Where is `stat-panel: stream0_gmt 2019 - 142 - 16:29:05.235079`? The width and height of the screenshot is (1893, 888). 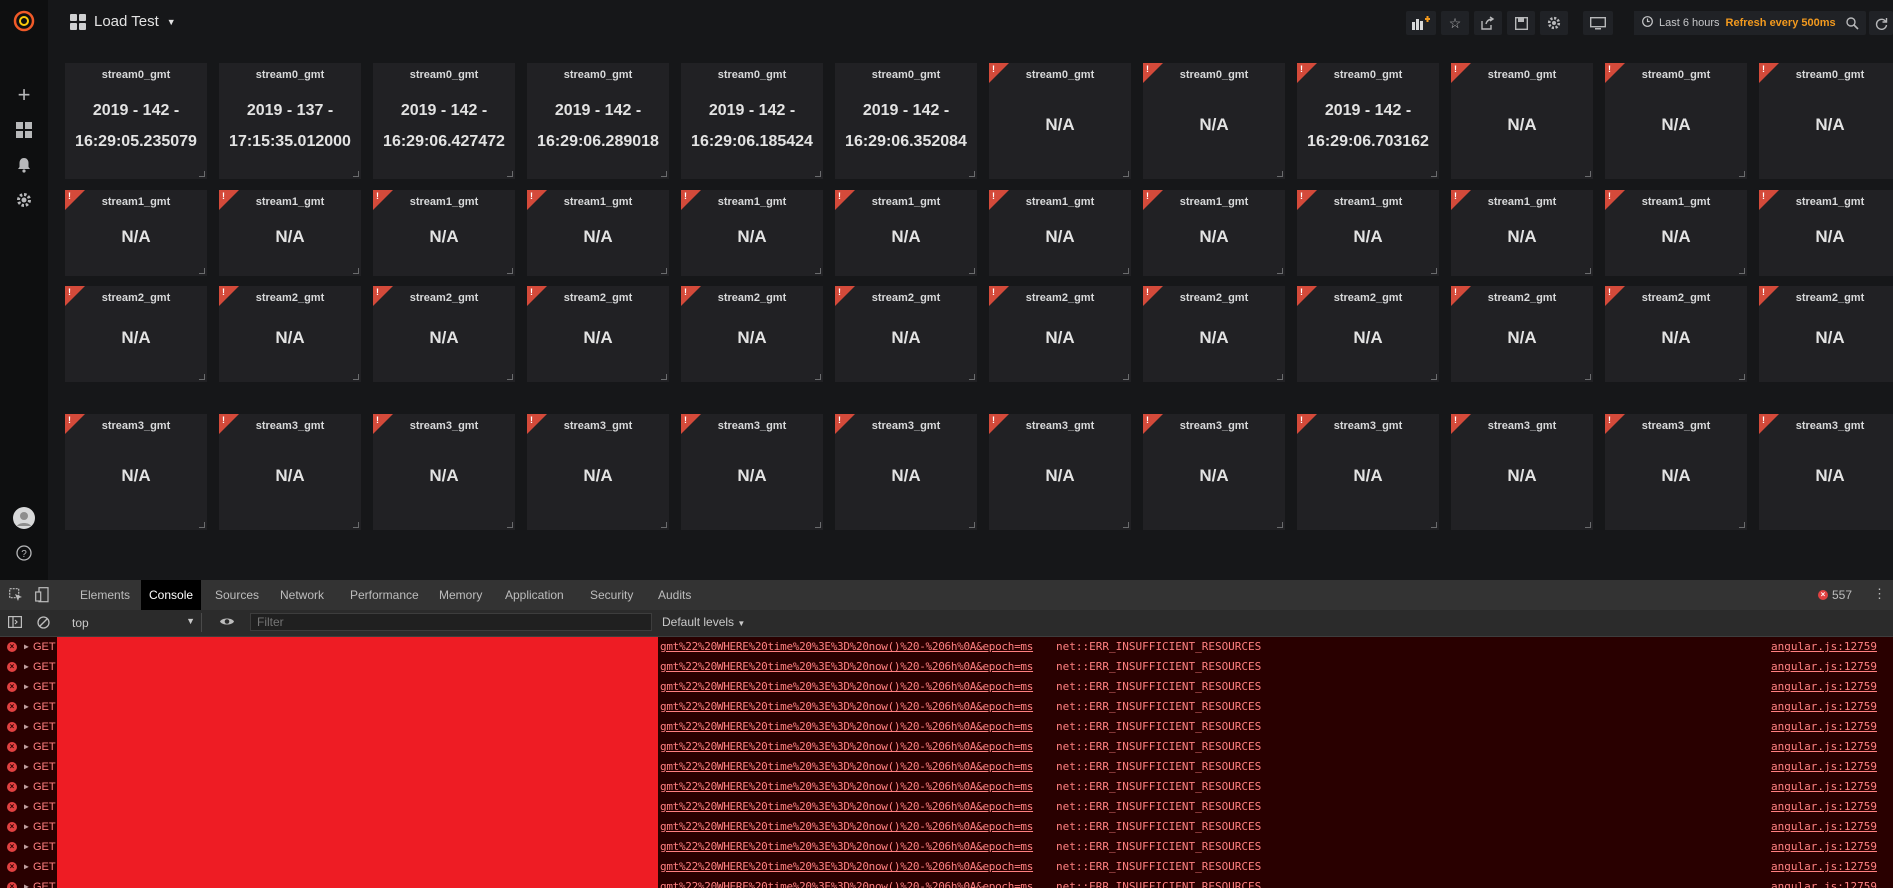
stat-panel: stream0_gmt 2019 - 142 - 16:29:05.235079 is located at coordinates (136, 121).